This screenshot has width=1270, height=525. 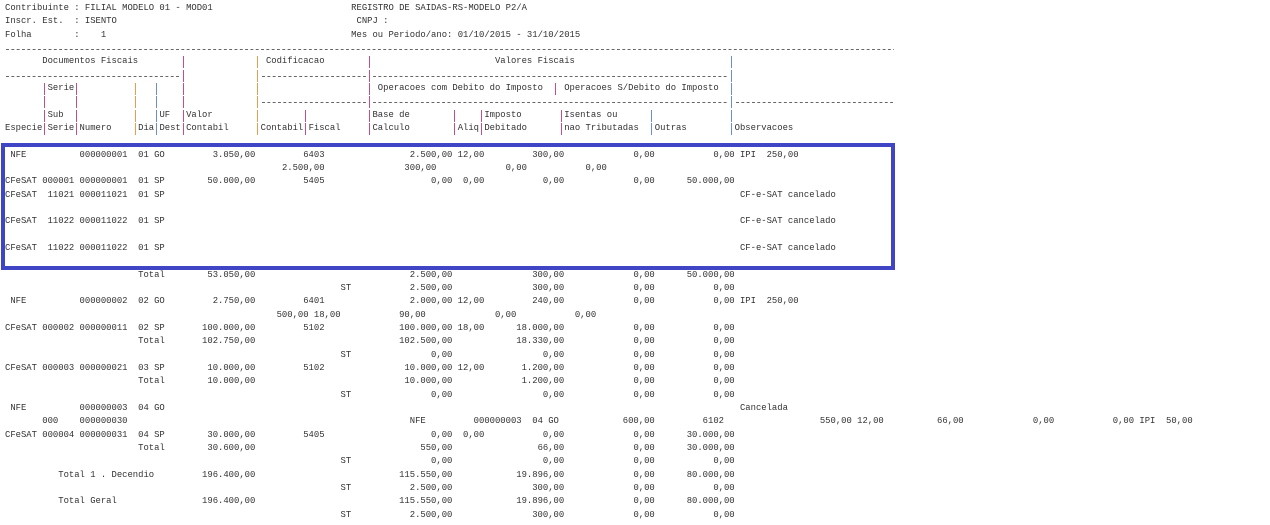 What do you see at coordinates (159, 407) in the screenshot?
I see `row-uf: GO` at bounding box center [159, 407].